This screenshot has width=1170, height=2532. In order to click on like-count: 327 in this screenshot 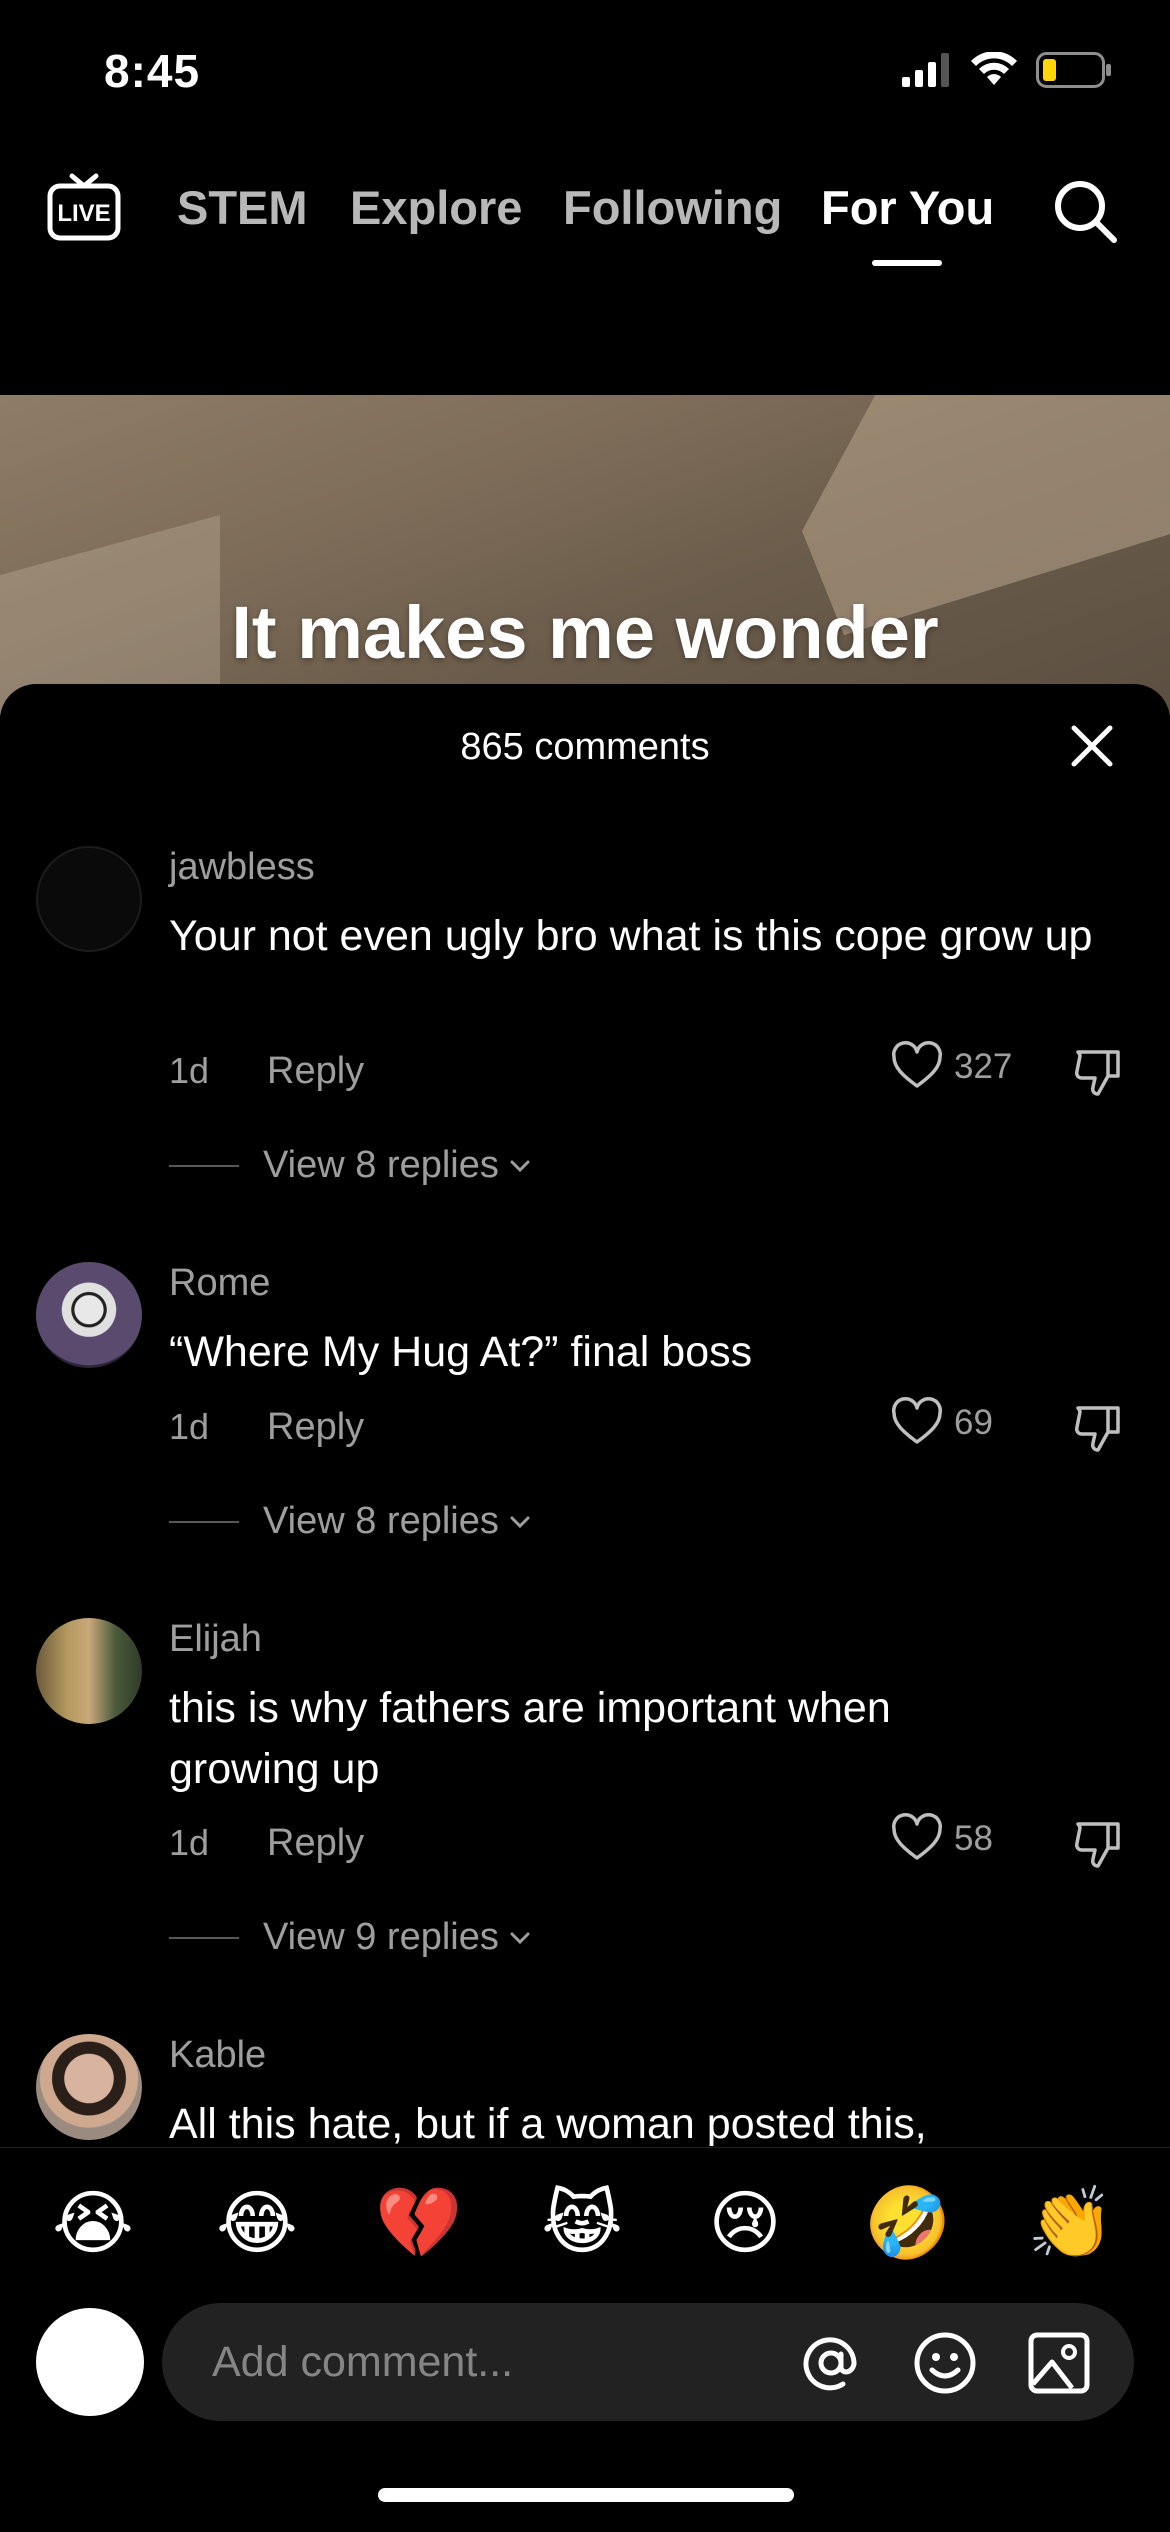, I will do `click(983, 1066)`.